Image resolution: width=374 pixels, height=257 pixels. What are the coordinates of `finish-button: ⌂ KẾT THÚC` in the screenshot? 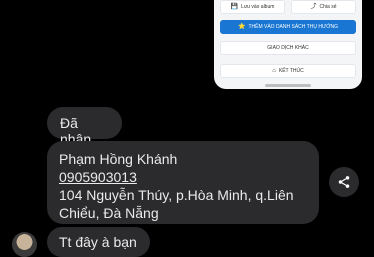 It's located at (288, 71).